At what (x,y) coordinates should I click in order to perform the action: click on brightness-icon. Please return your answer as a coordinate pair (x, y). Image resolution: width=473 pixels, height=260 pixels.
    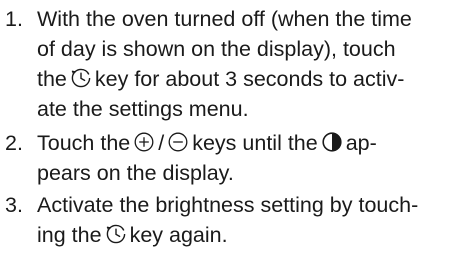
    Looking at the image, I should click on (332, 142).